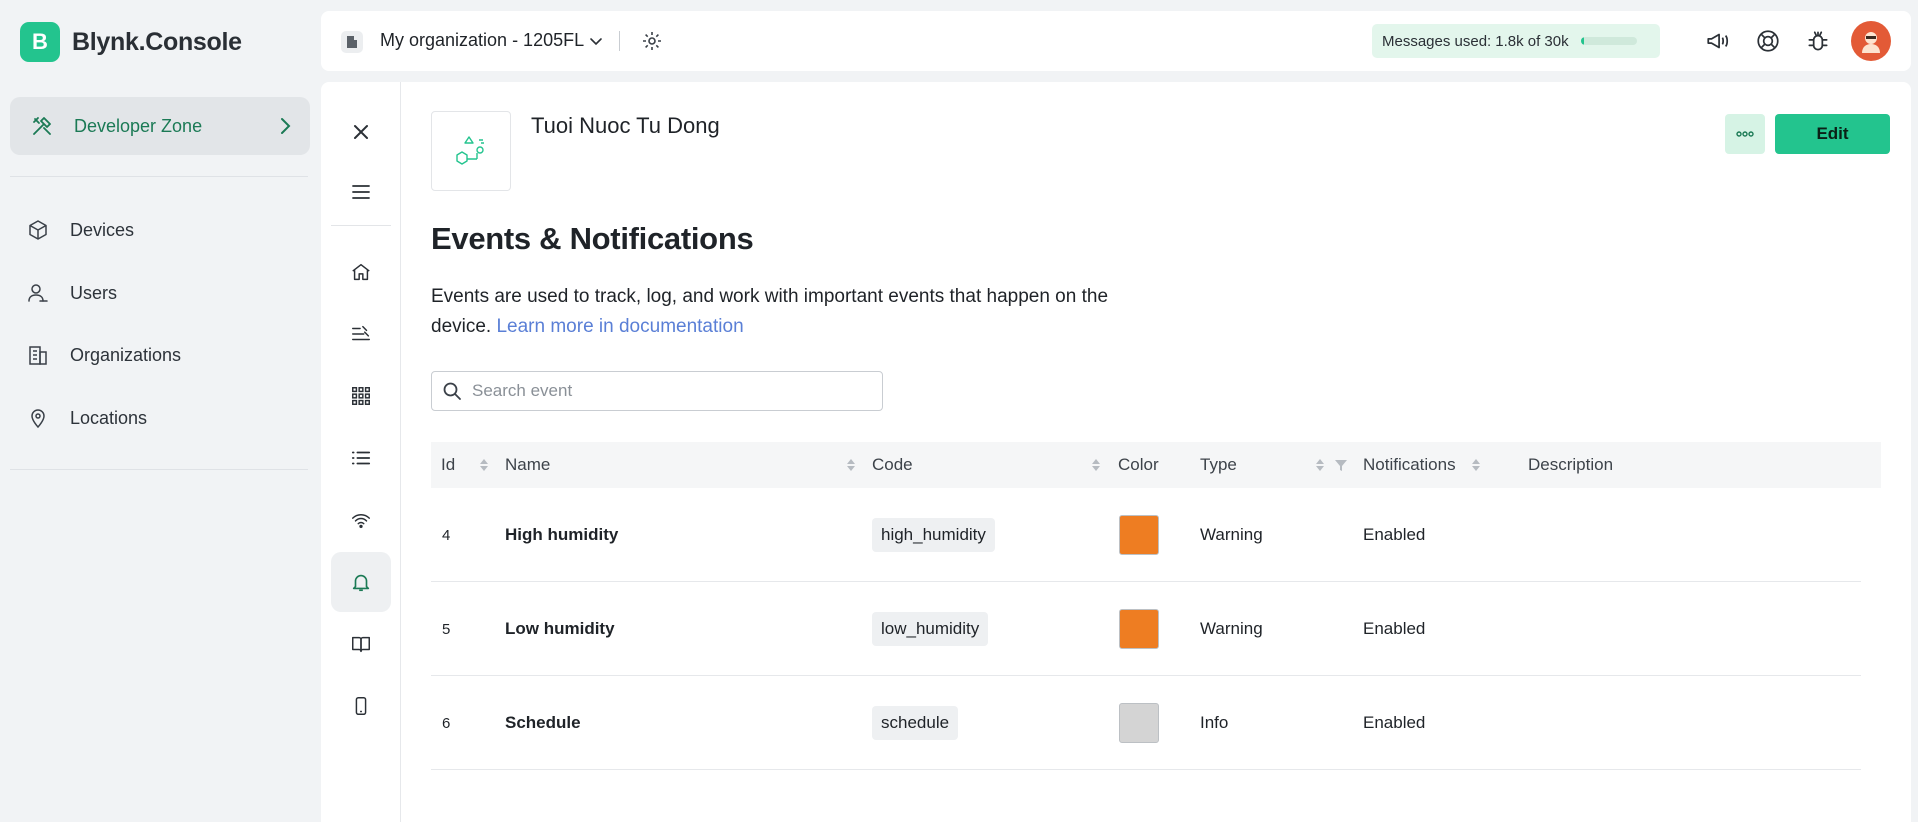 This screenshot has width=1918, height=822. I want to click on topbar-separator, so click(619, 41).